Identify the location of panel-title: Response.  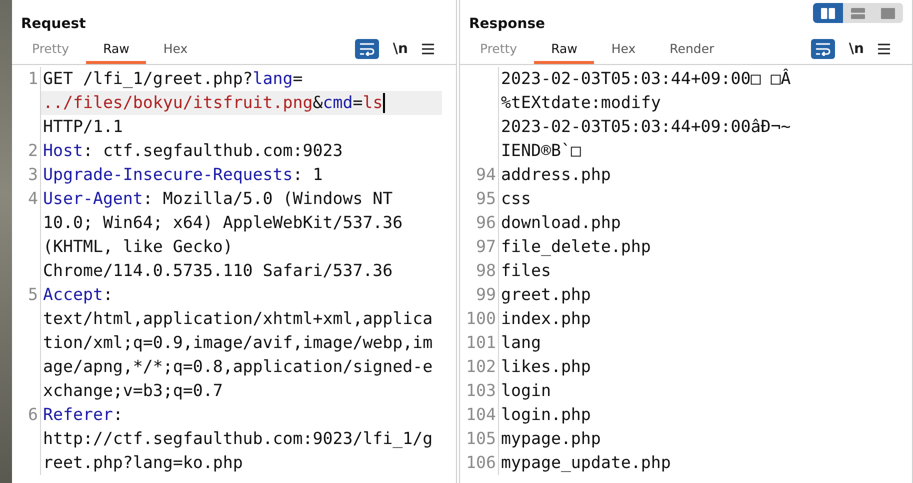
(507, 25).